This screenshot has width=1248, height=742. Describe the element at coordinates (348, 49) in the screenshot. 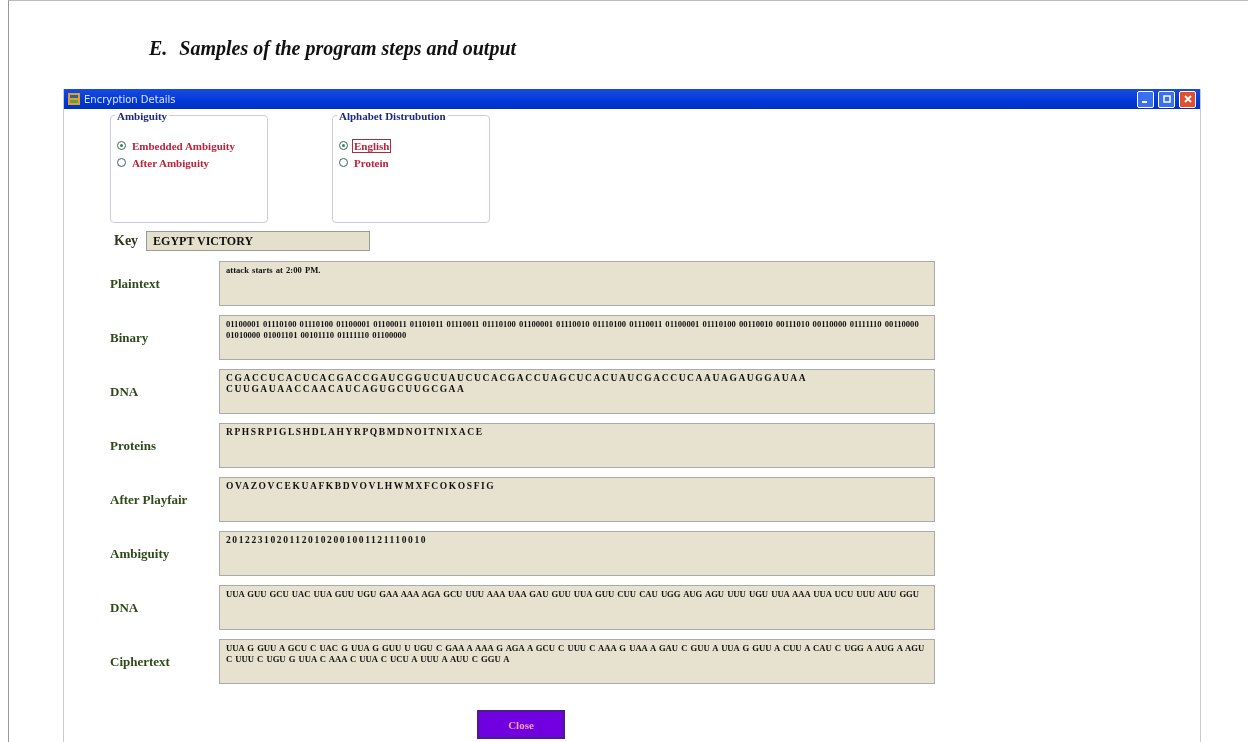

I see `section-heading: Samples of the program steps and output` at that location.